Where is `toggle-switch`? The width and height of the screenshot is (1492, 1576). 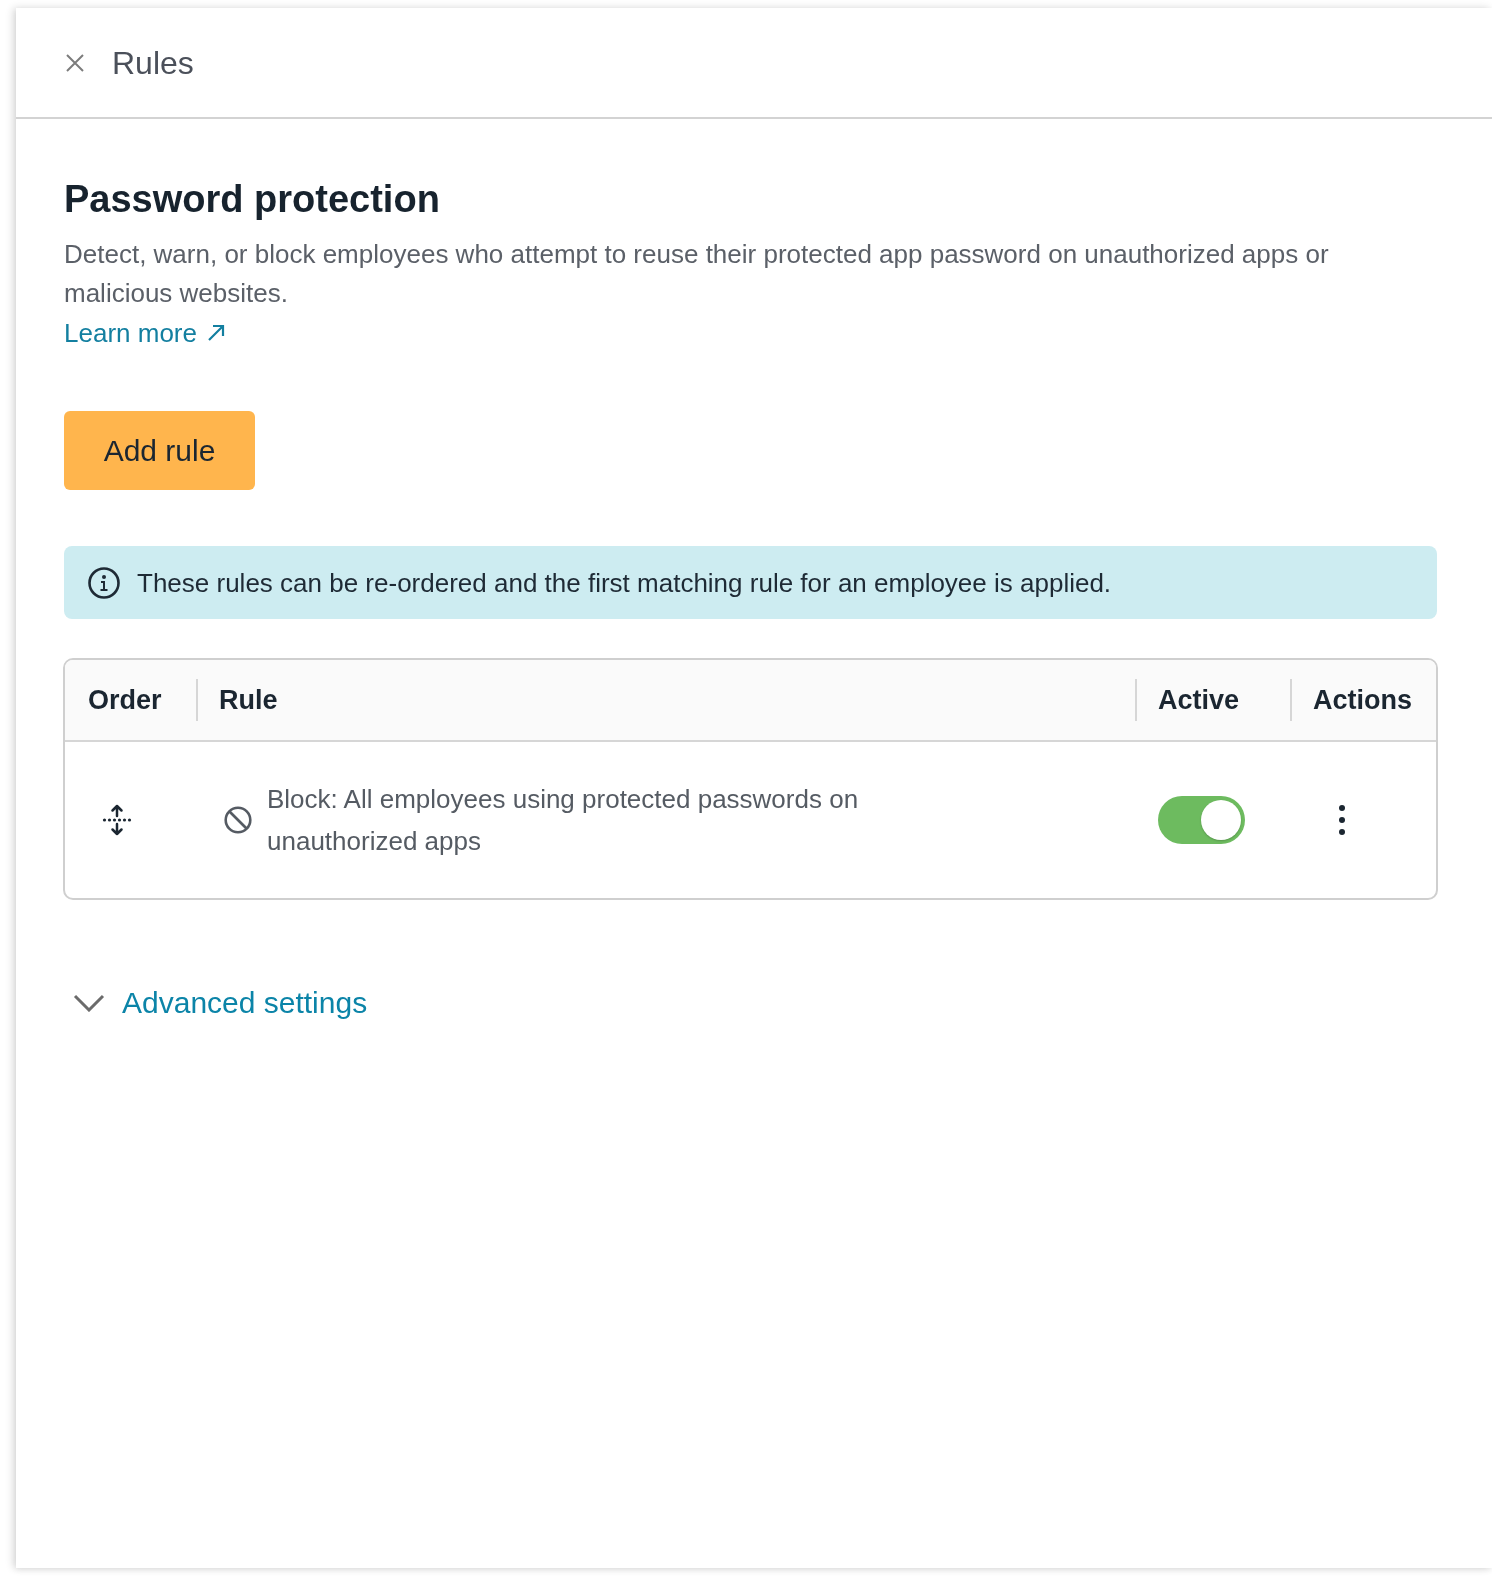 toggle-switch is located at coordinates (1201, 820).